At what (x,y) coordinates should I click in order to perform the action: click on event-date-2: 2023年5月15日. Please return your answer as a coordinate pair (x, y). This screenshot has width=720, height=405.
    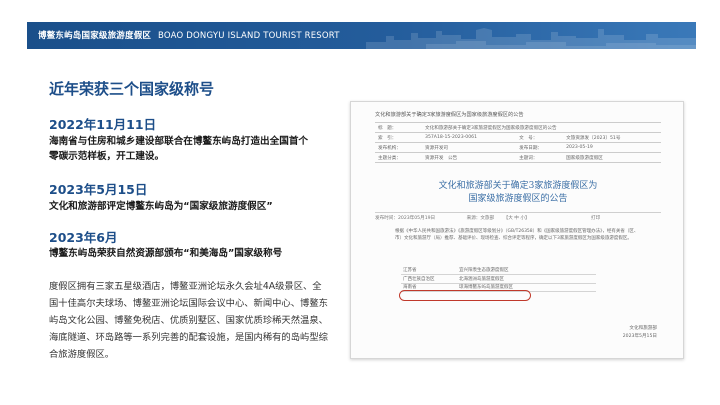
    Looking at the image, I should click on (98, 189).